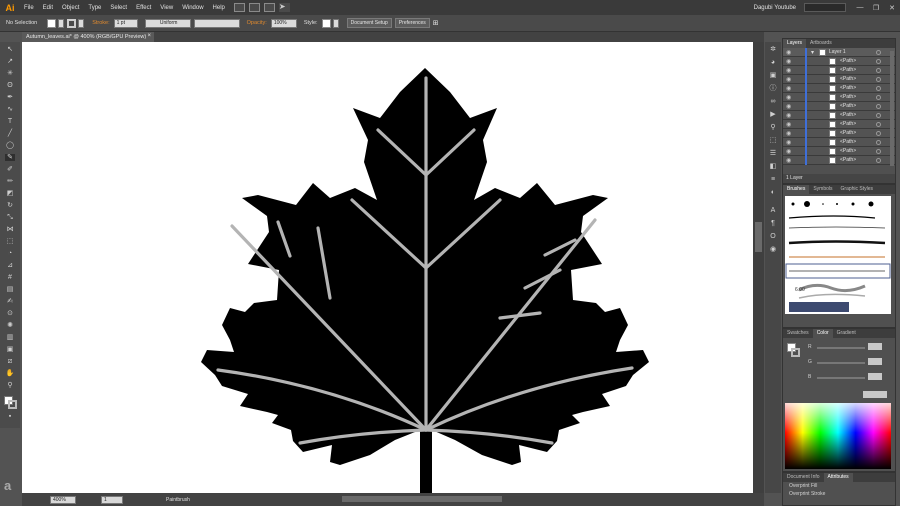  What do you see at coordinates (125, 23) in the screenshot?
I see `stroke-weight-field: 1 pt` at bounding box center [125, 23].